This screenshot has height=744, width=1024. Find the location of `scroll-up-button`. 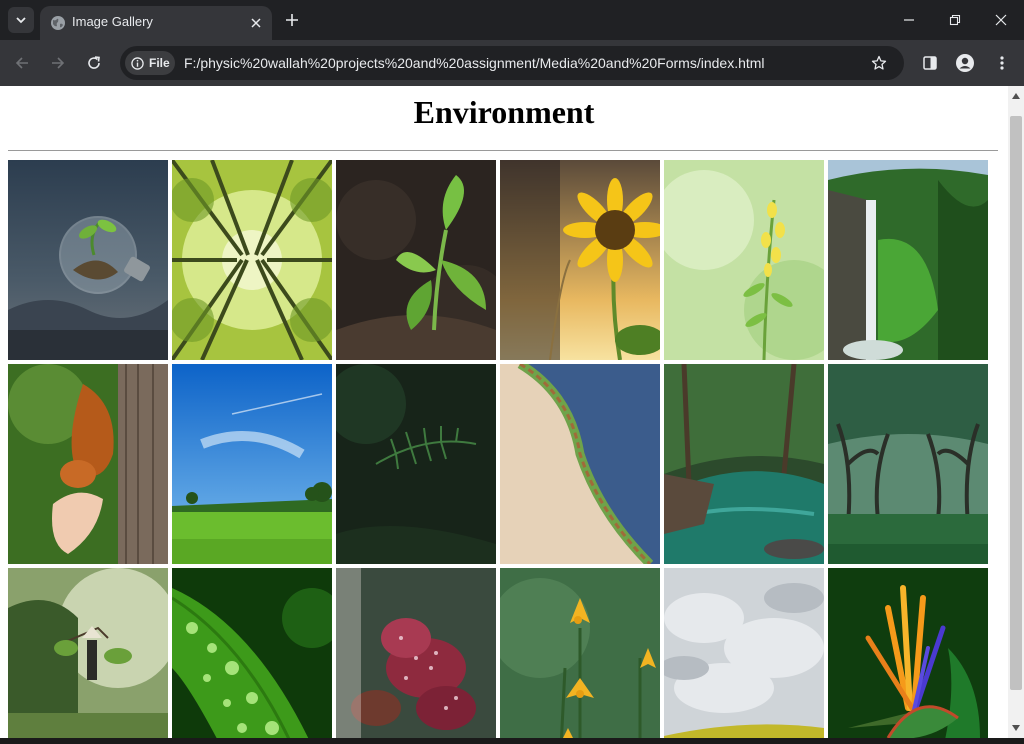

scroll-up-button is located at coordinates (1016, 96).